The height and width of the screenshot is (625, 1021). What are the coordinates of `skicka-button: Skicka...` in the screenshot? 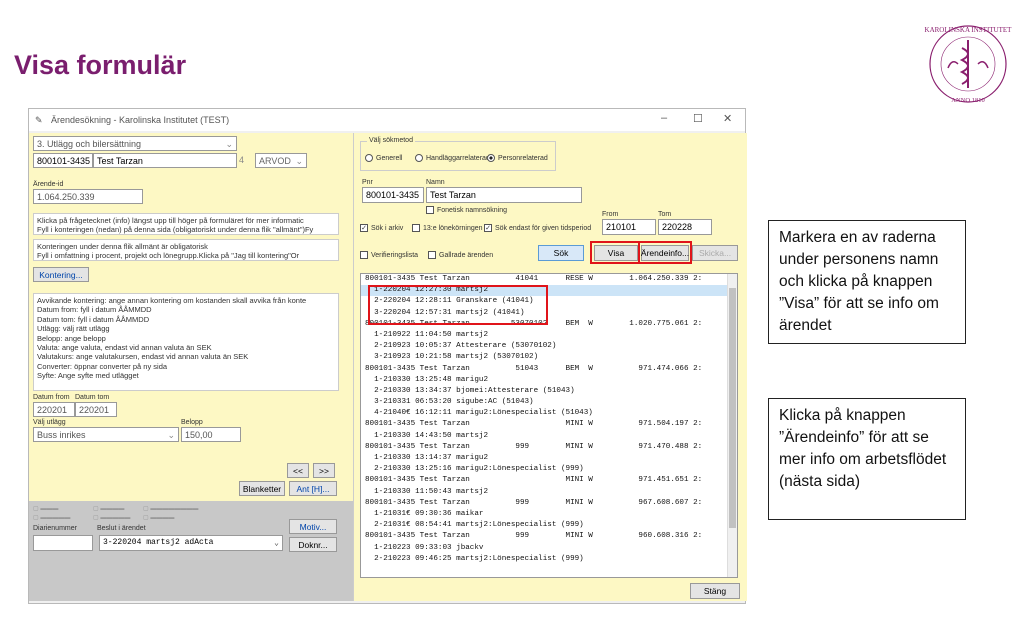 It's located at (715, 253).